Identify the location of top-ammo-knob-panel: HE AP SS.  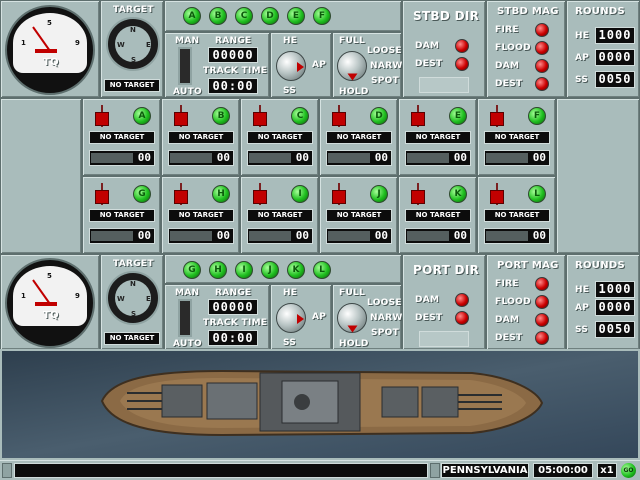
(301, 65).